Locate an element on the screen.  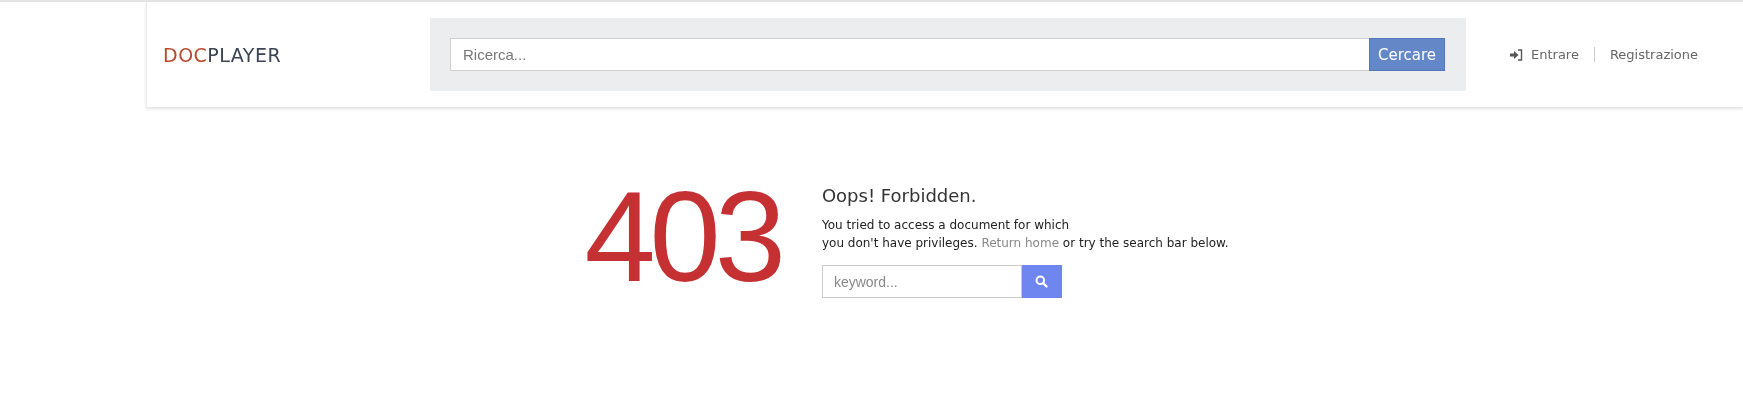
search-icon is located at coordinates (1042, 281).